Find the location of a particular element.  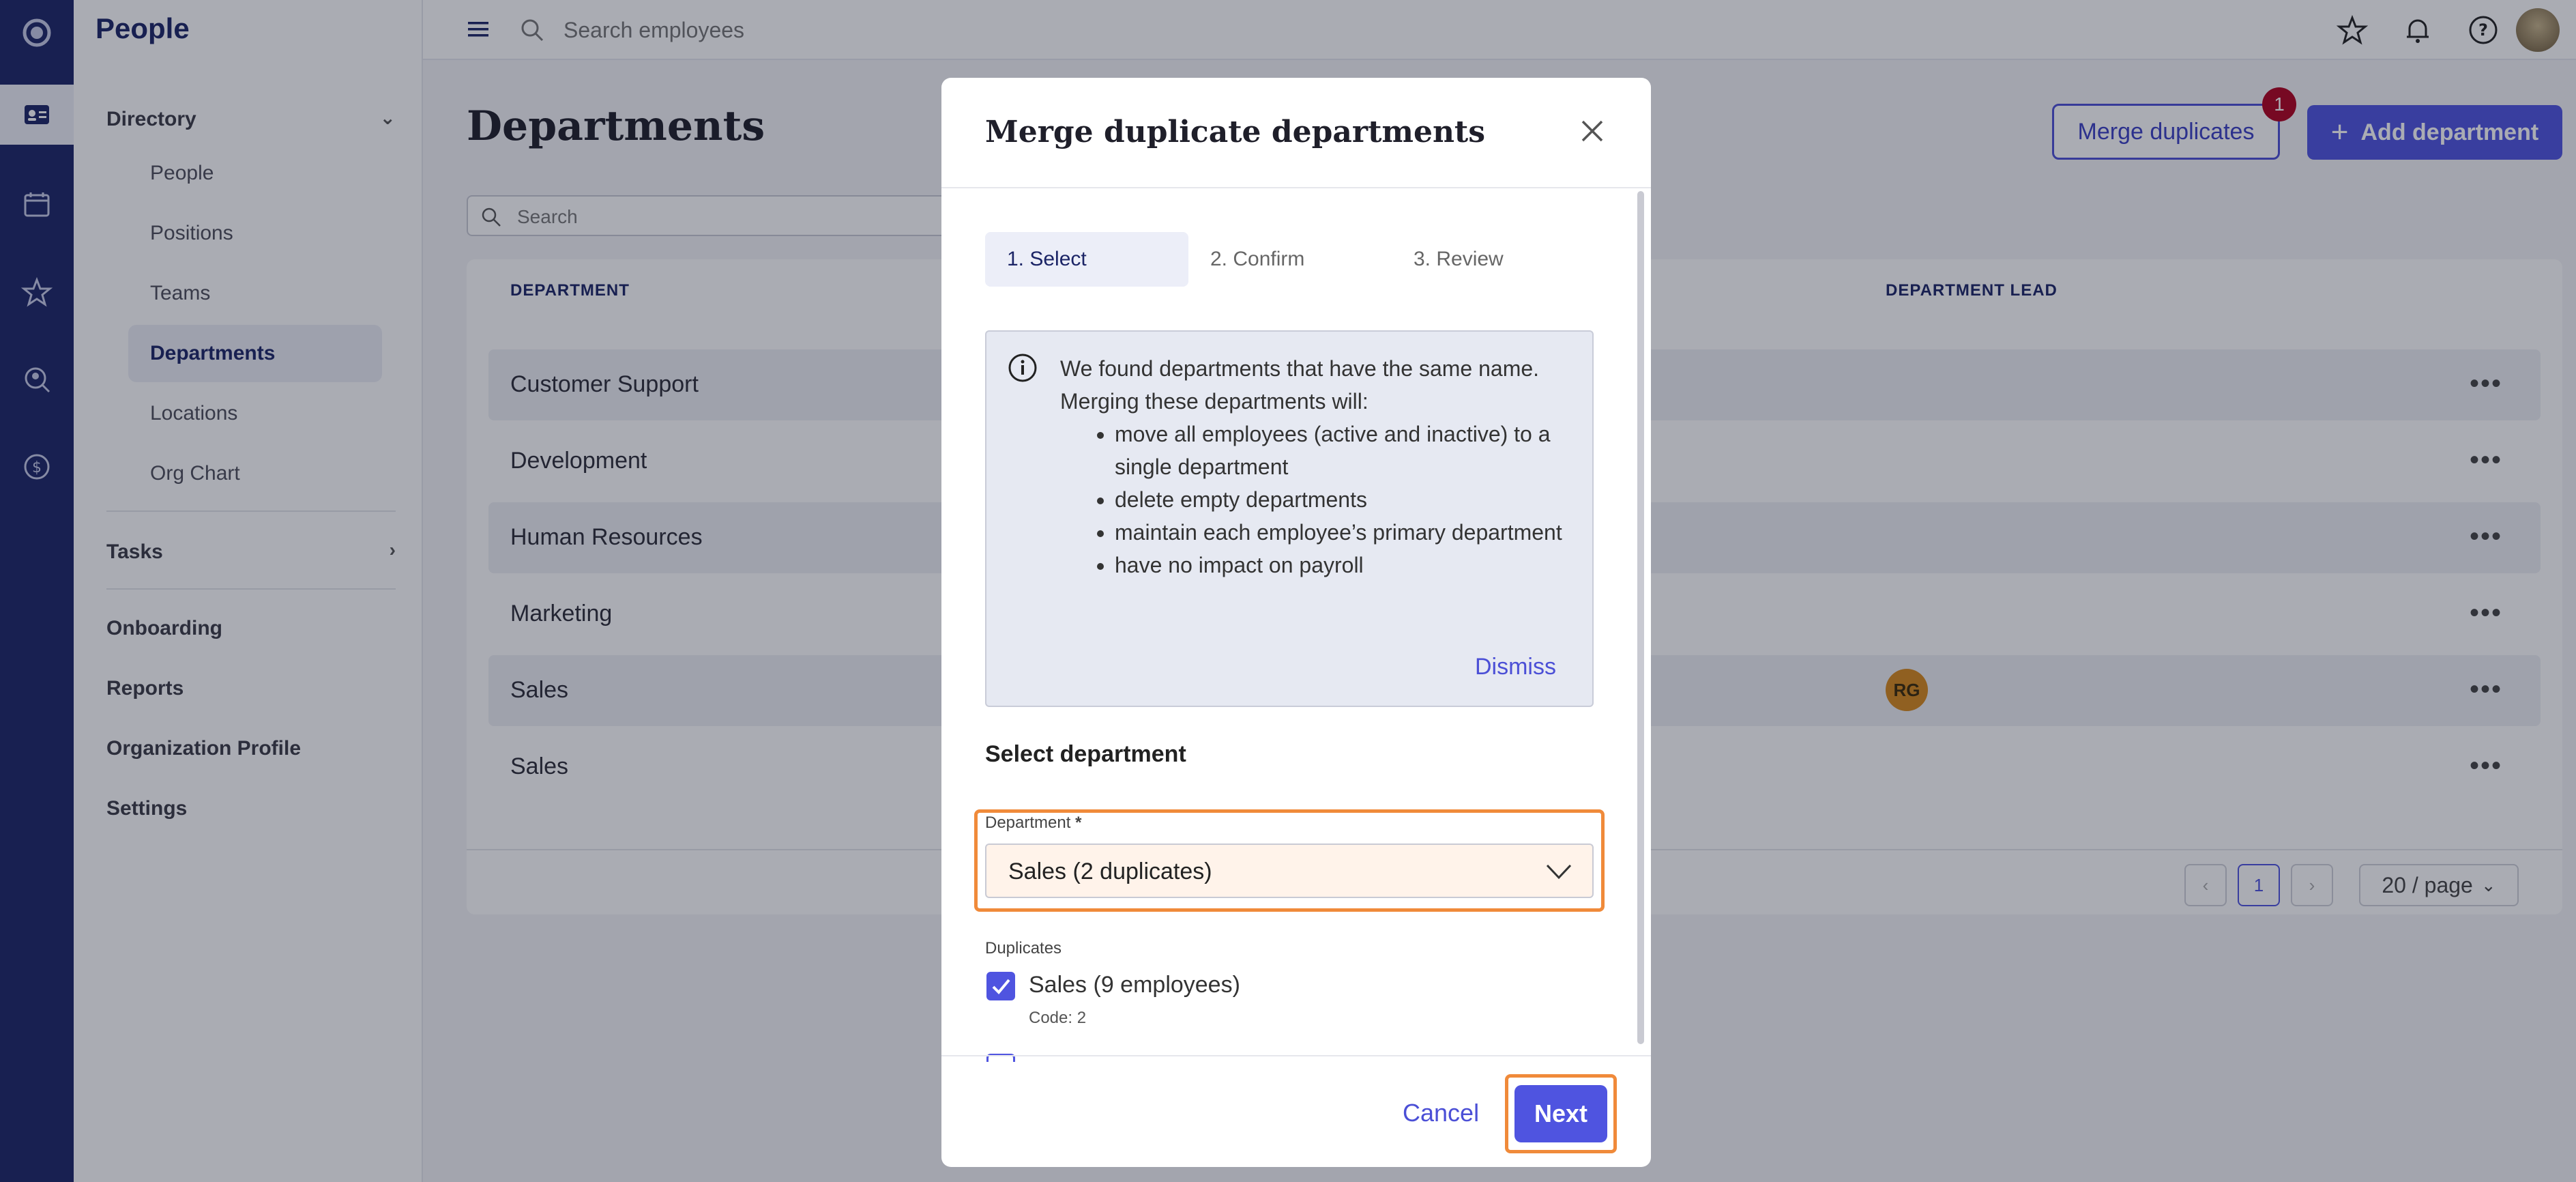

duplicate-checkbox is located at coordinates (1000, 986).